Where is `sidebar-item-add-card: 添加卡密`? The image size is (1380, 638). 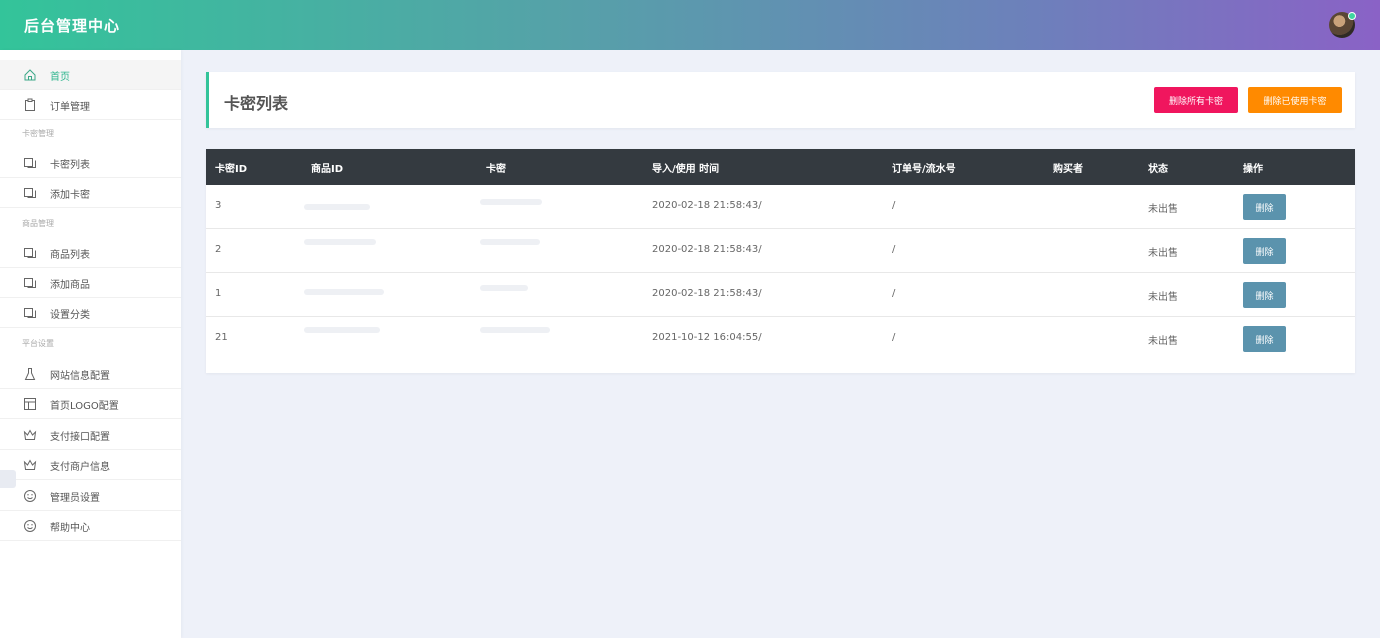
sidebar-item-add-card: 添加卡密 is located at coordinates (90, 193).